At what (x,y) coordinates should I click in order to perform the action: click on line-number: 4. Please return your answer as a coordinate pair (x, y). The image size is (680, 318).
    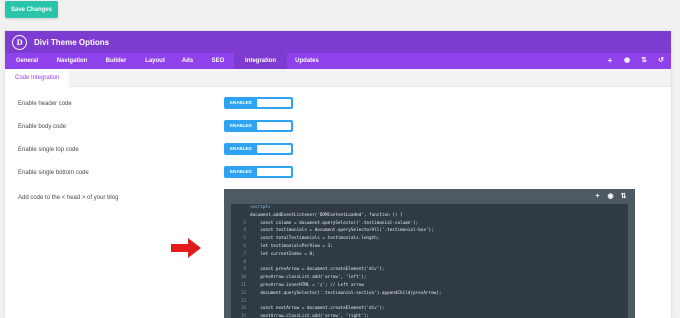
    Looking at the image, I should click on (244, 231).